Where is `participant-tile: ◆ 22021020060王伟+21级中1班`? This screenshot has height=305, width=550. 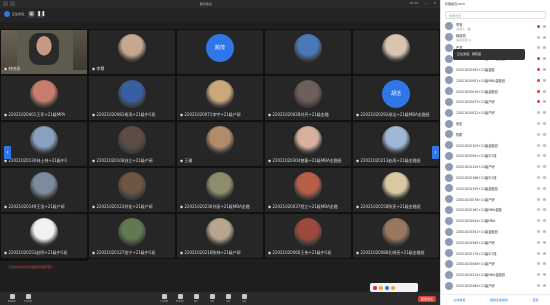 participant-tile: ◆ 22021020060王伟+21级中1班 is located at coordinates (308, 236).